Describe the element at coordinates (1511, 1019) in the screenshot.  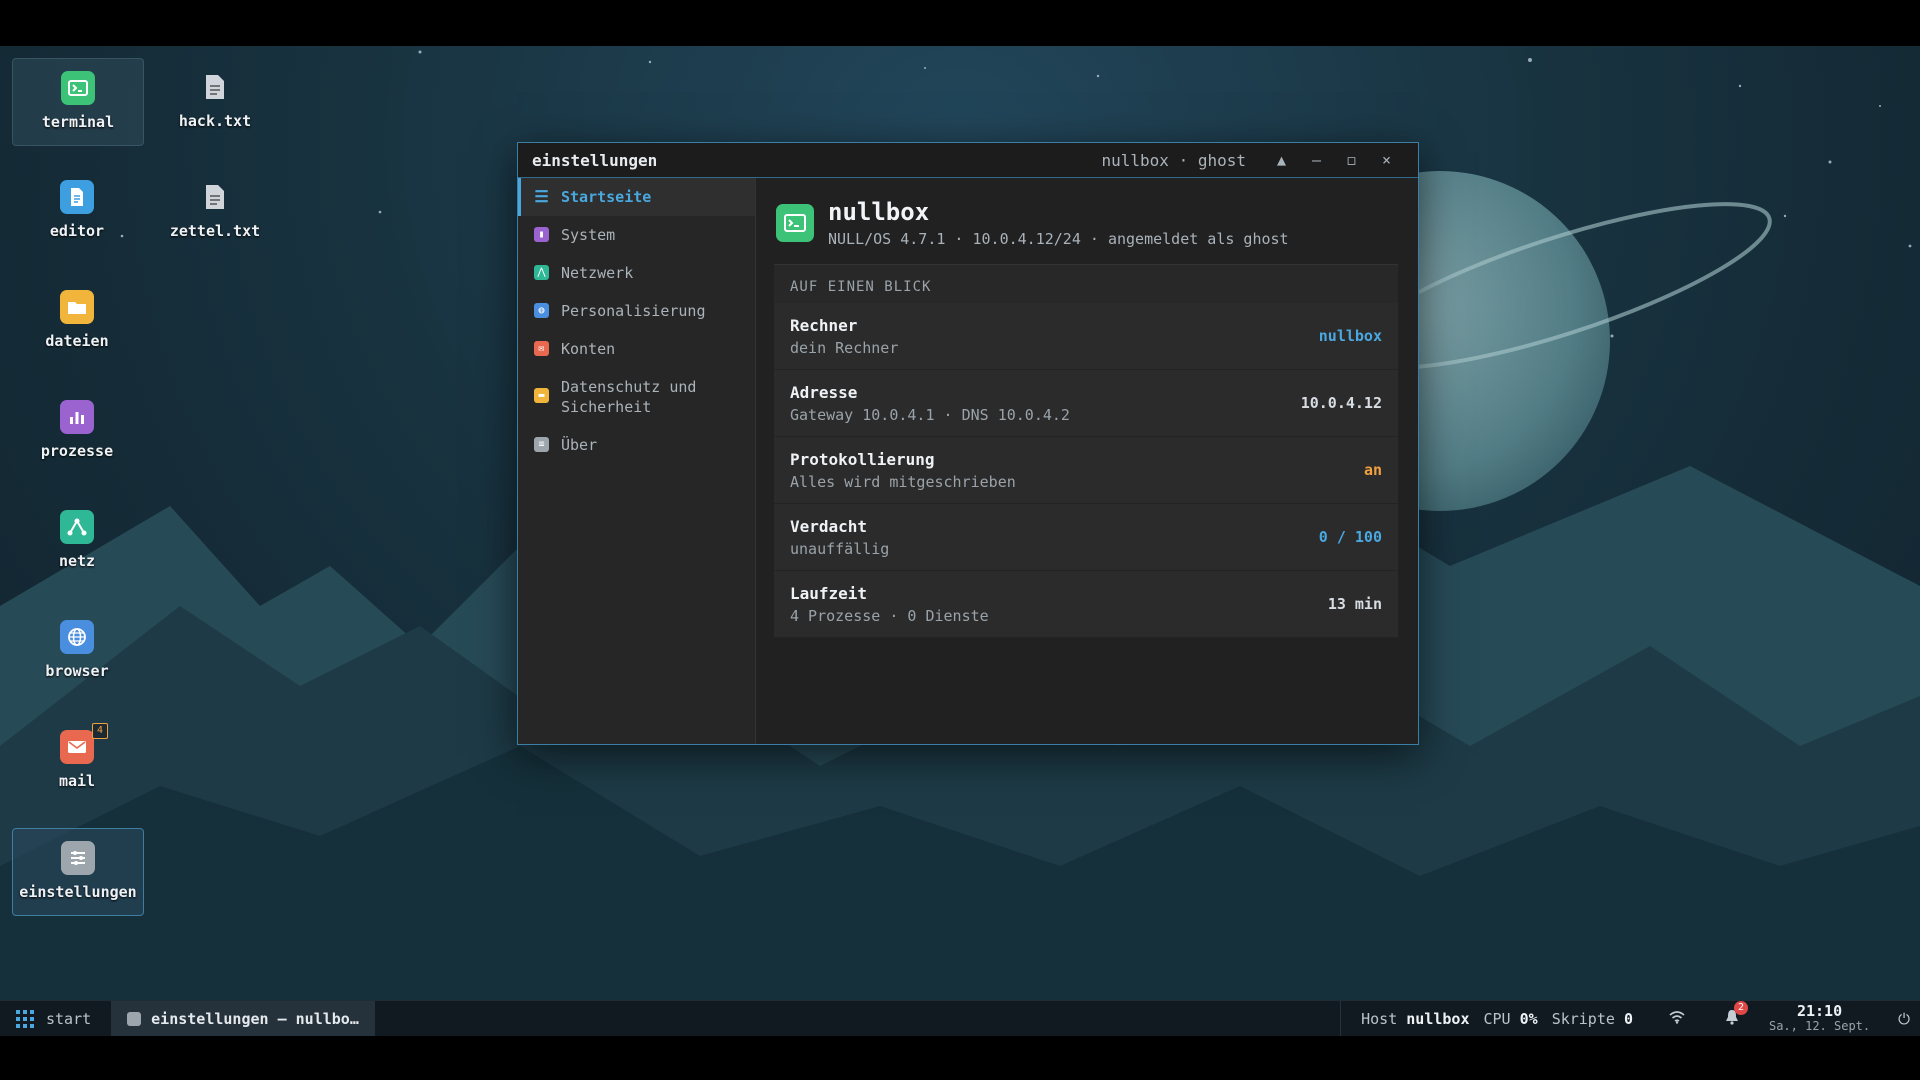
I see `tray-cpu: CPU 0%` at that location.